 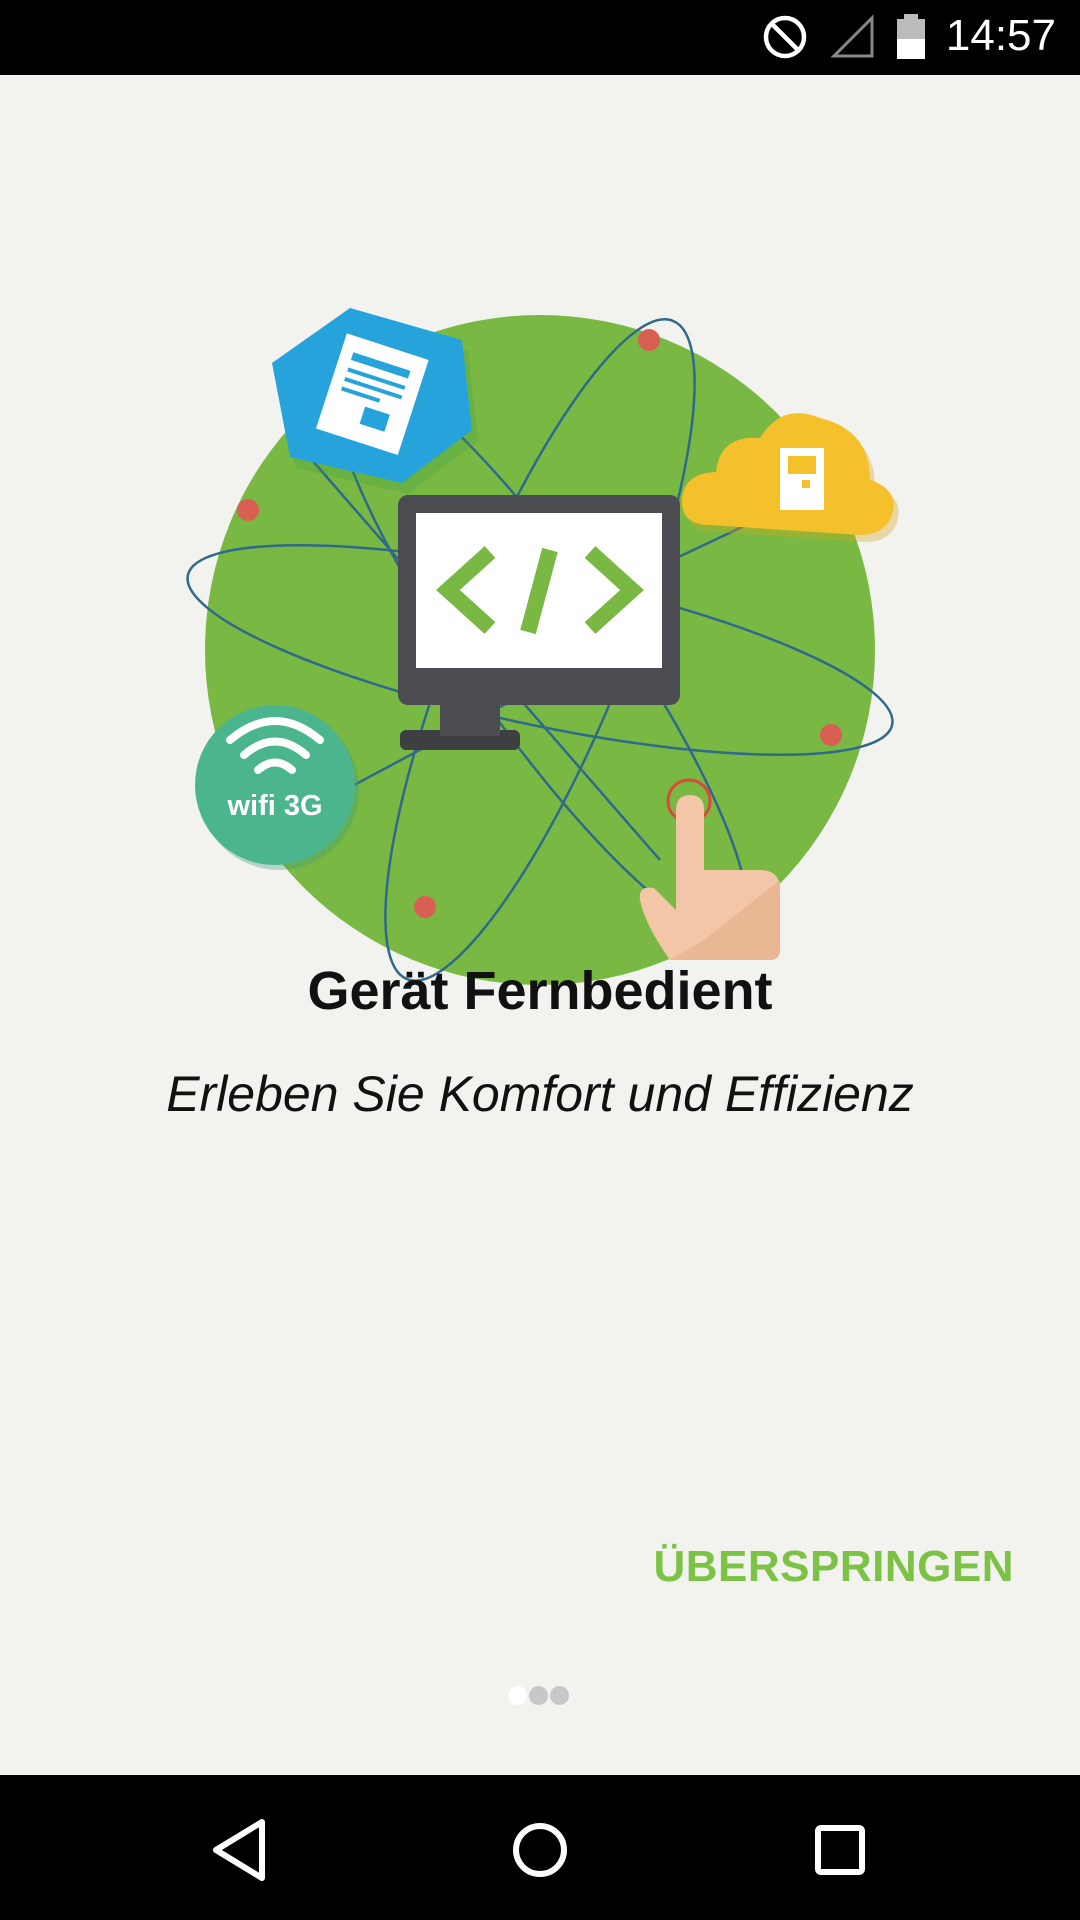 What do you see at coordinates (911, 36) in the screenshot?
I see `battery-icon` at bounding box center [911, 36].